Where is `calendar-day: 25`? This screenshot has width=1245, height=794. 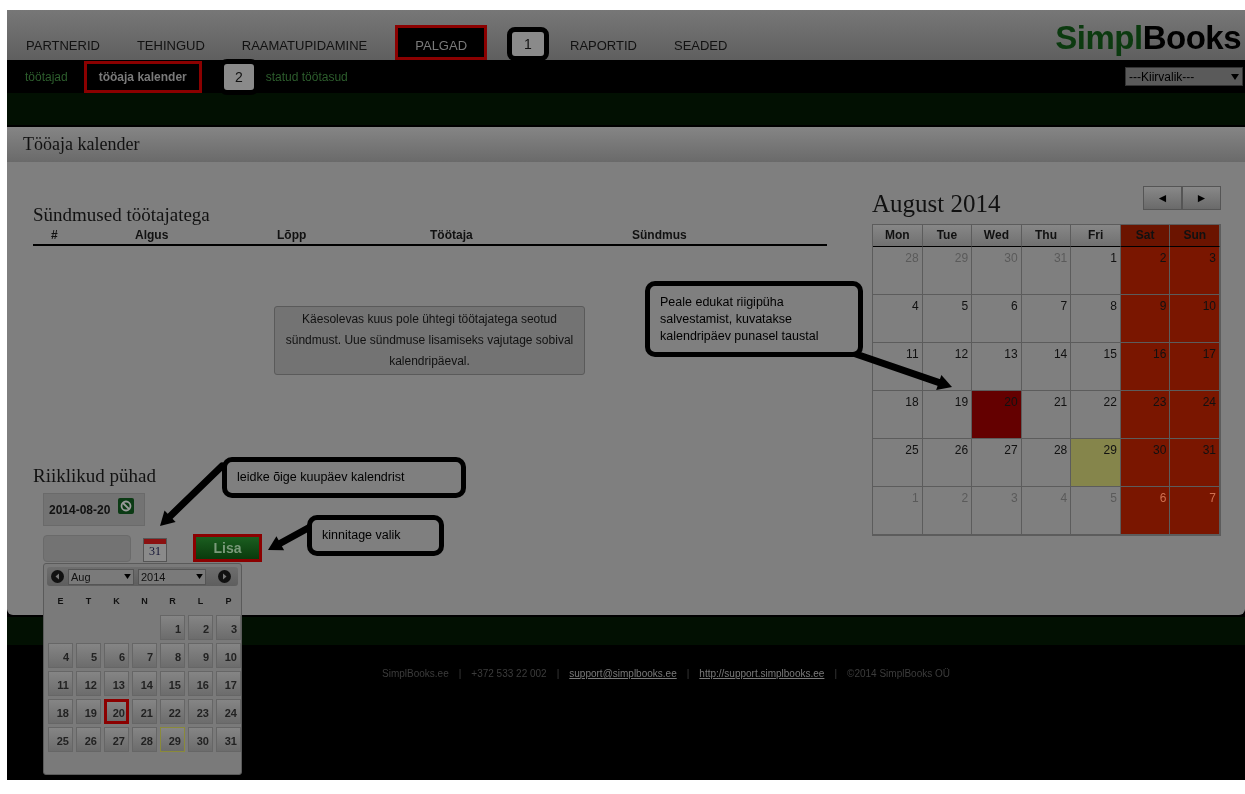 calendar-day: 25 is located at coordinates (898, 463).